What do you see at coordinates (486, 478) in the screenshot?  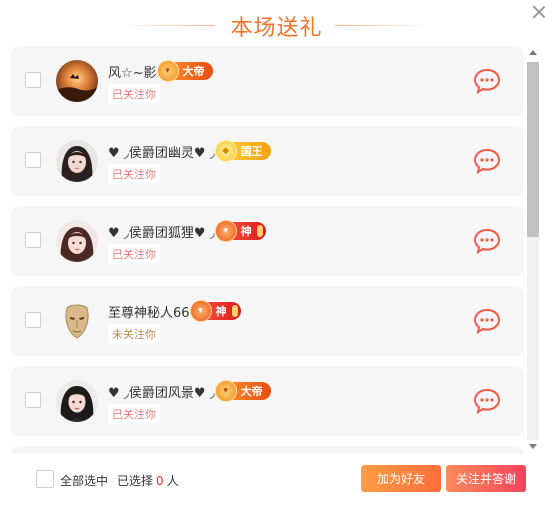 I see `follow-and-thank-button: 关注并答谢` at bounding box center [486, 478].